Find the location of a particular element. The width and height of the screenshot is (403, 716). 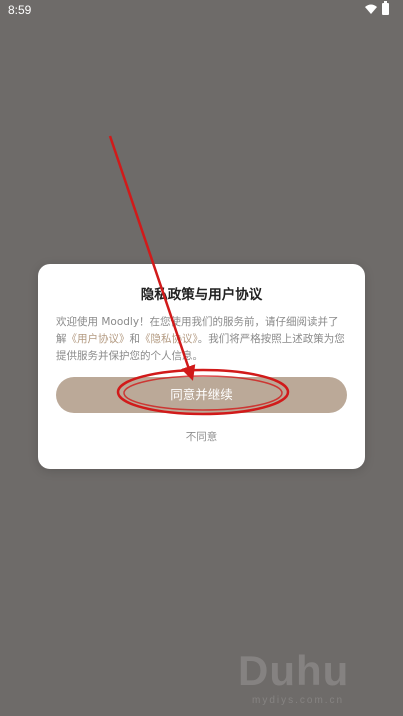

privacy-policy-link: 《隐私协议》 is located at coordinates (169, 339).